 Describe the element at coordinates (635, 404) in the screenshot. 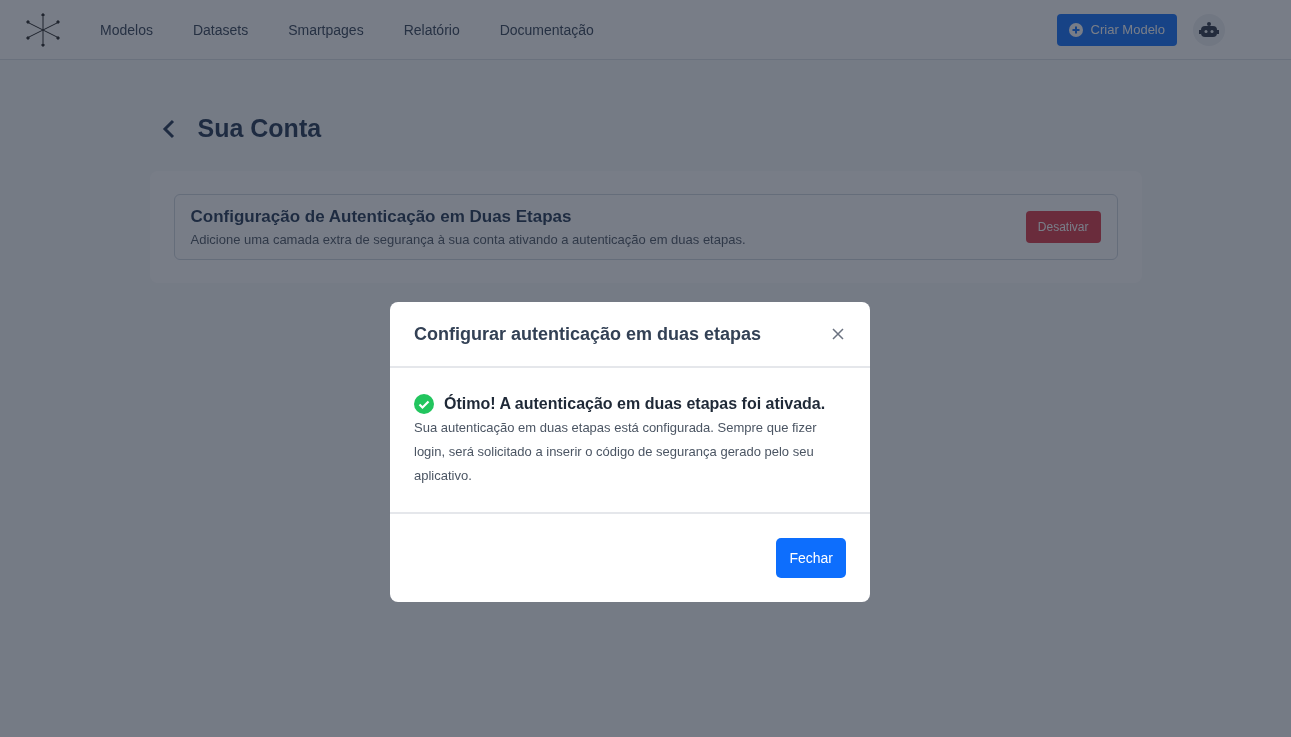

I see `success-title: Ótimo! A autenticação em duas etapas foi ativada.` at that location.